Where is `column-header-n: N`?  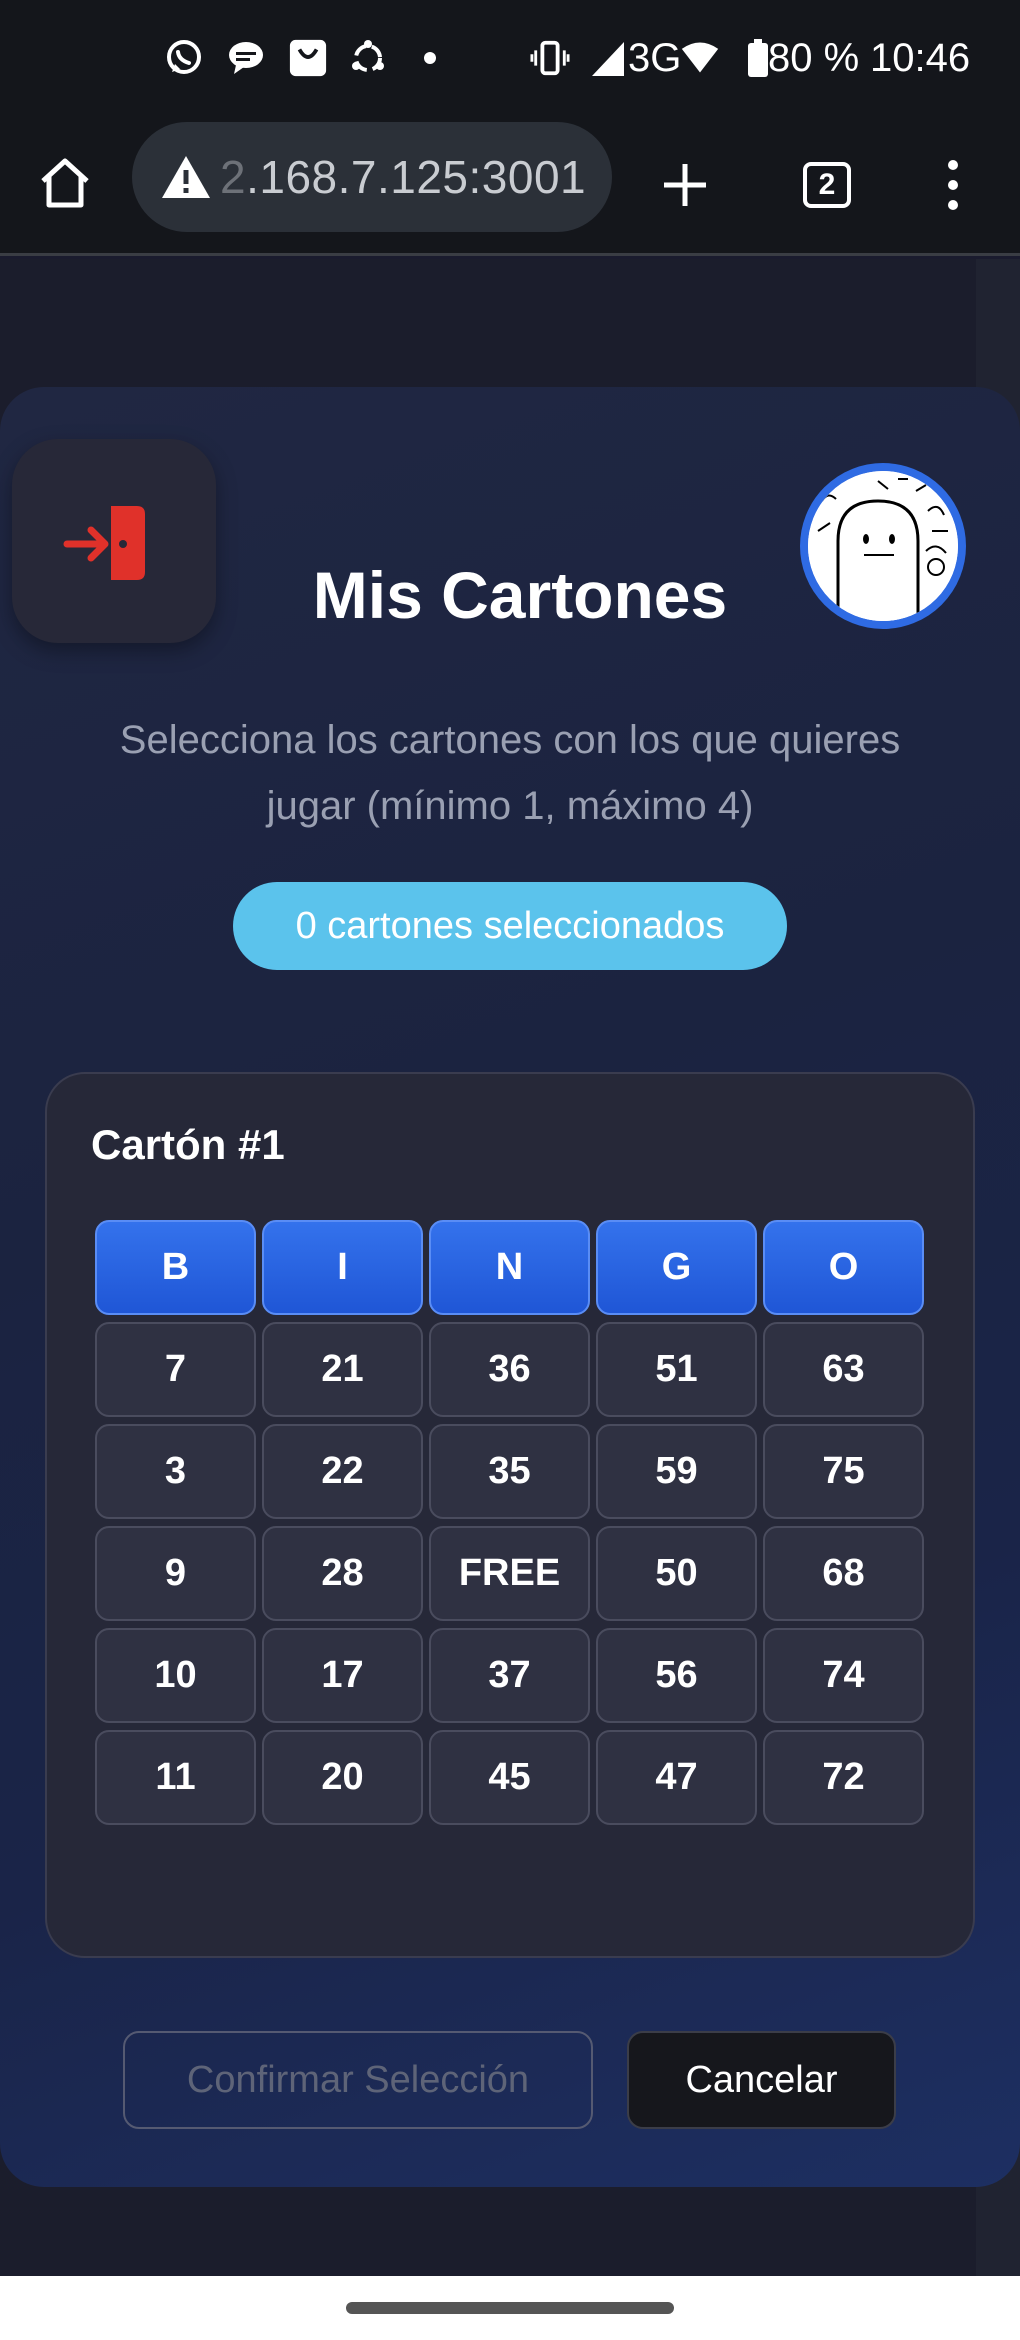
column-header-n: N is located at coordinates (509, 1267).